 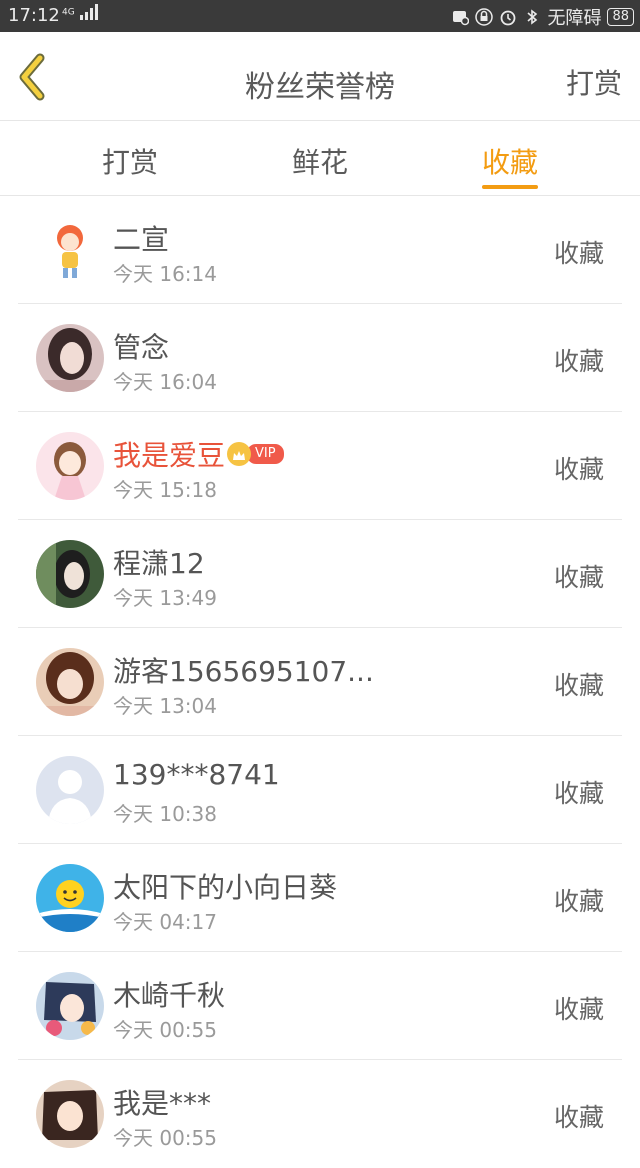 I want to click on accessibility-label: 无障碍, so click(x=574, y=18).